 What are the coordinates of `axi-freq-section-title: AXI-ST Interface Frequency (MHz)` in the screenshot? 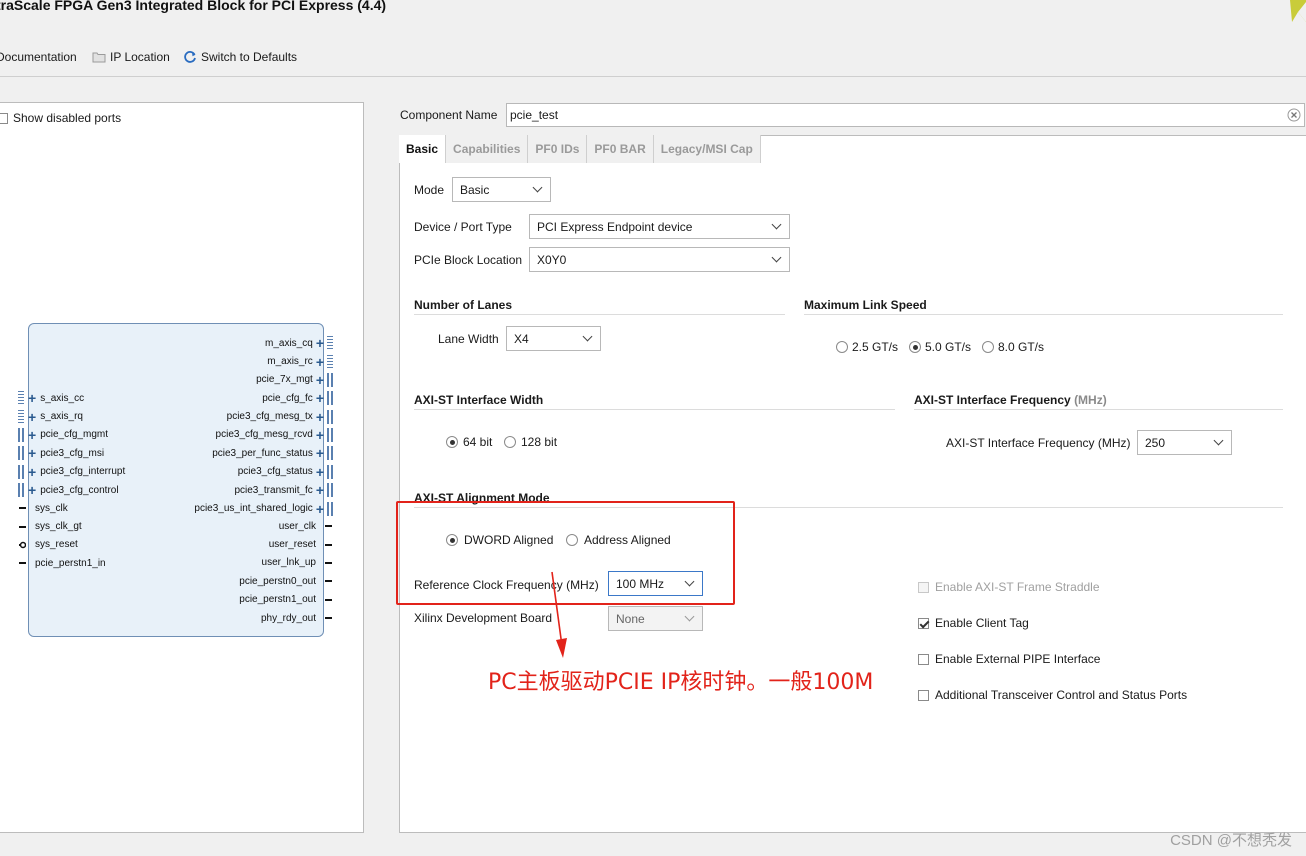 It's located at (1010, 400).